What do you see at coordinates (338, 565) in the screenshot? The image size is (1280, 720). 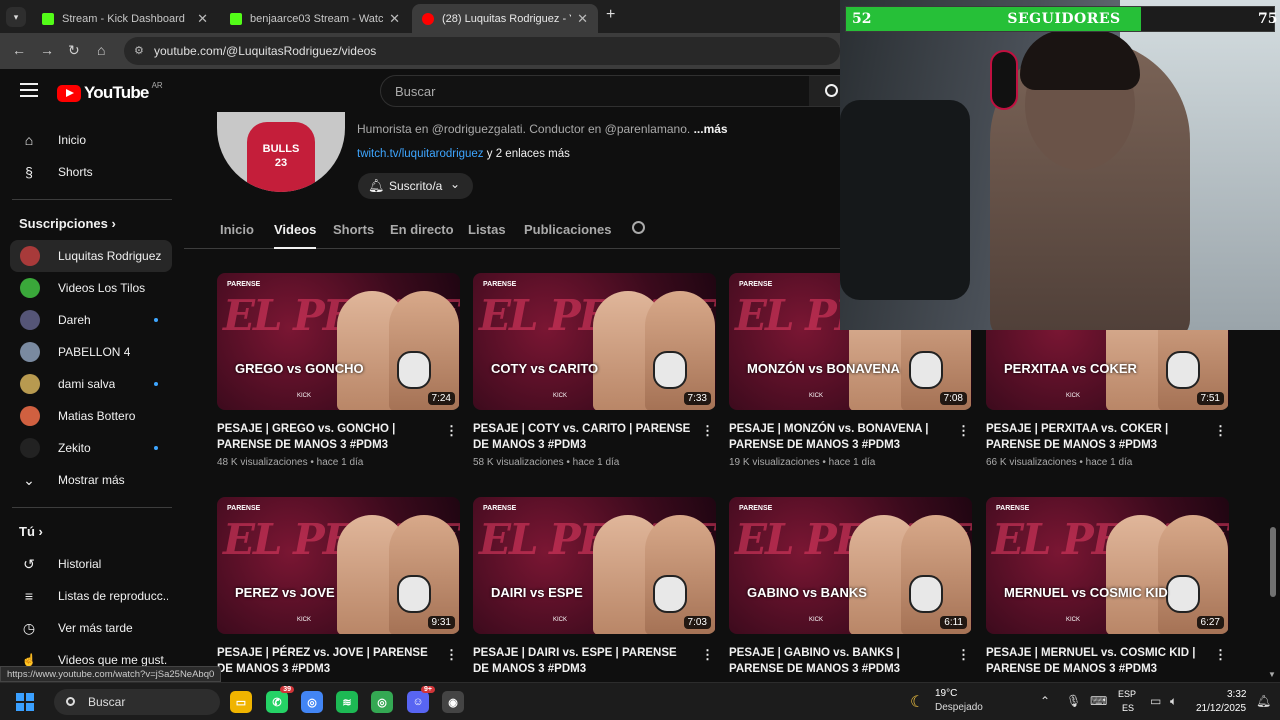 I see `video-thumbnail: PARENSEEL PESAJEPEREZ vs JOVEKICK9:31` at bounding box center [338, 565].